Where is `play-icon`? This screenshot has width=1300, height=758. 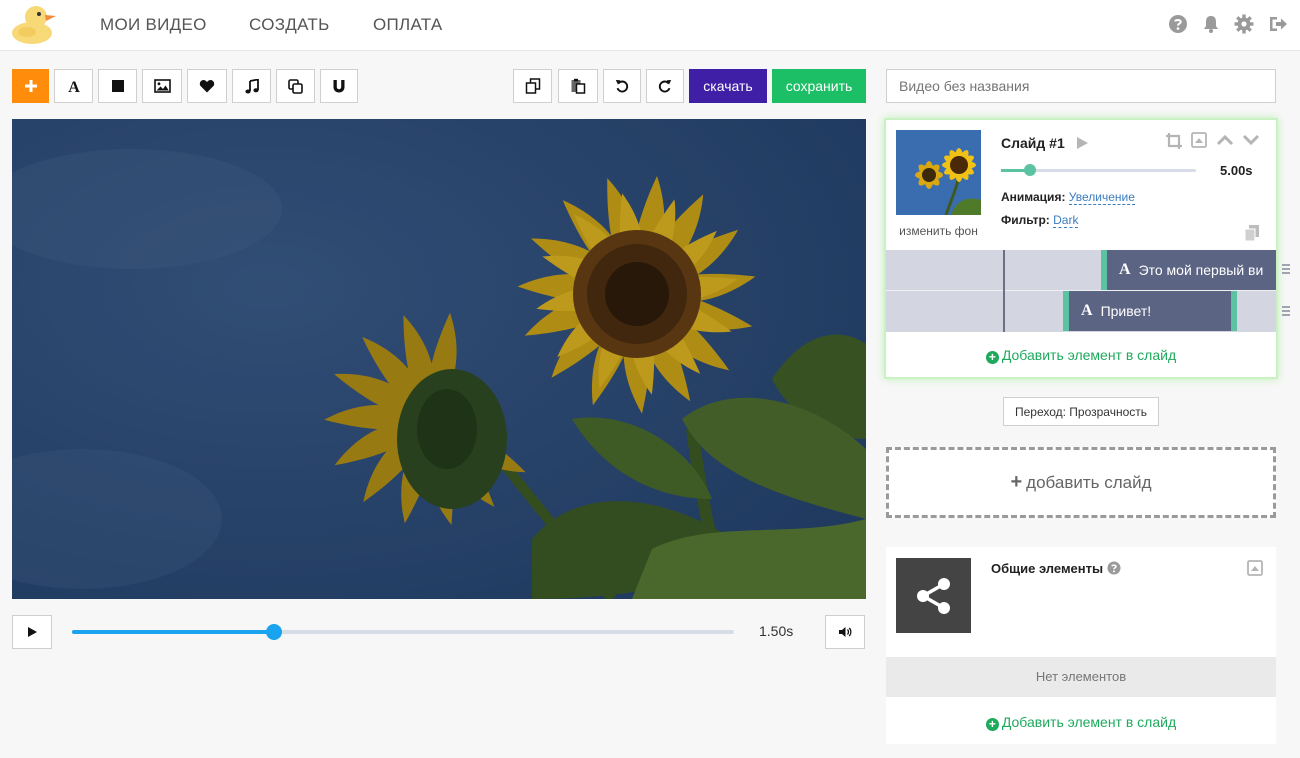 play-icon is located at coordinates (32, 632).